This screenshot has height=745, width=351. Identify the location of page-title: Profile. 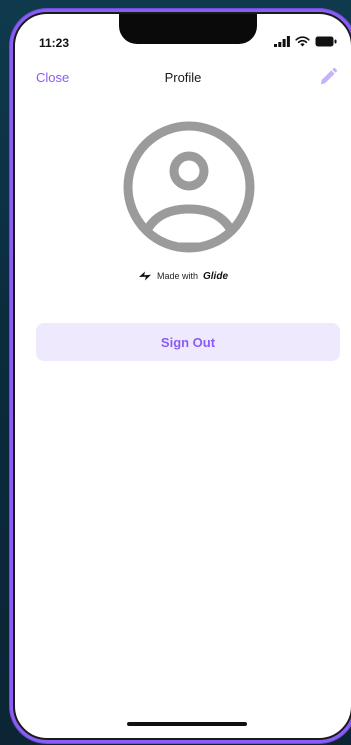
(183, 77).